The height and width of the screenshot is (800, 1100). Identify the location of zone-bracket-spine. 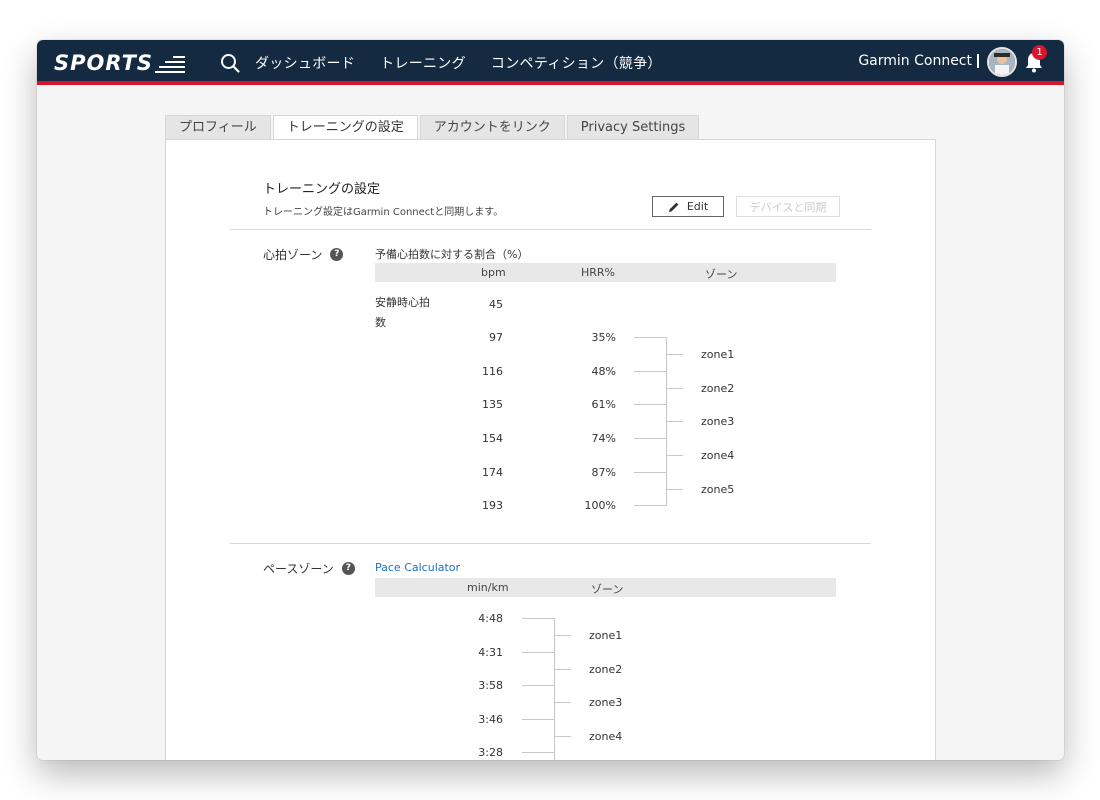
(554, 689).